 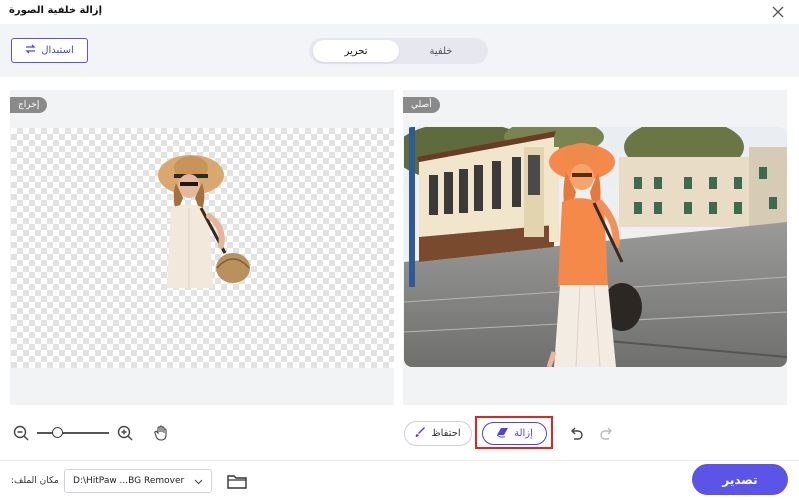 I want to click on top-toolbar: استبدال خلفية تحرير, so click(x=399, y=50).